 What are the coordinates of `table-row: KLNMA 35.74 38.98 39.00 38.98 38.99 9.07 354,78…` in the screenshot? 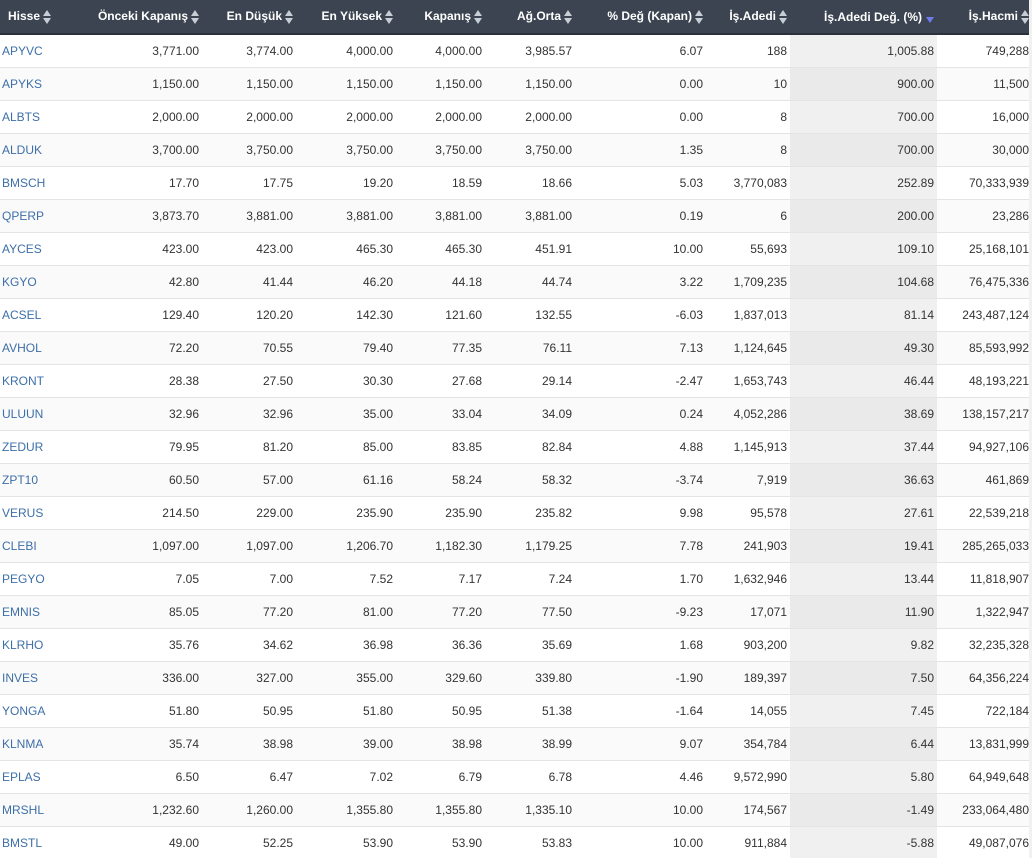 It's located at (516, 744).